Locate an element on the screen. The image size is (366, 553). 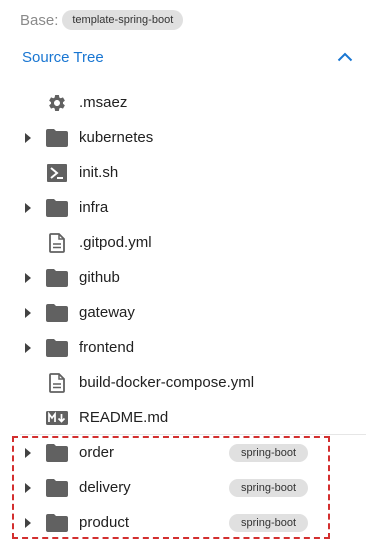
source-tree-title: Source Tree is located at coordinates (63, 57).